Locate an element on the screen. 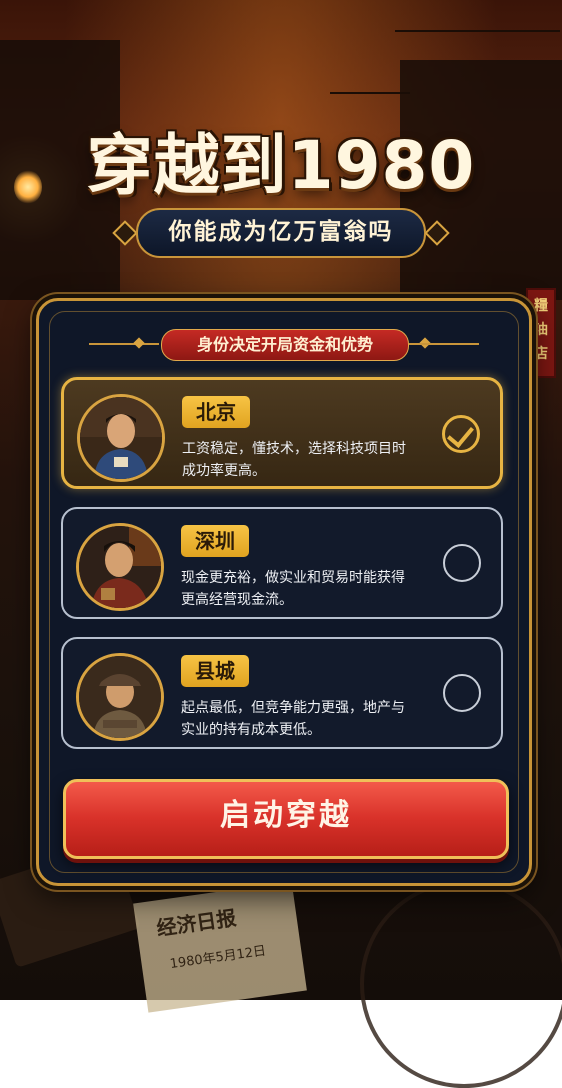  option-description: 现金更充裕，做实业和贸易时能获得 更高经营现金流。 is located at coordinates (301, 589).